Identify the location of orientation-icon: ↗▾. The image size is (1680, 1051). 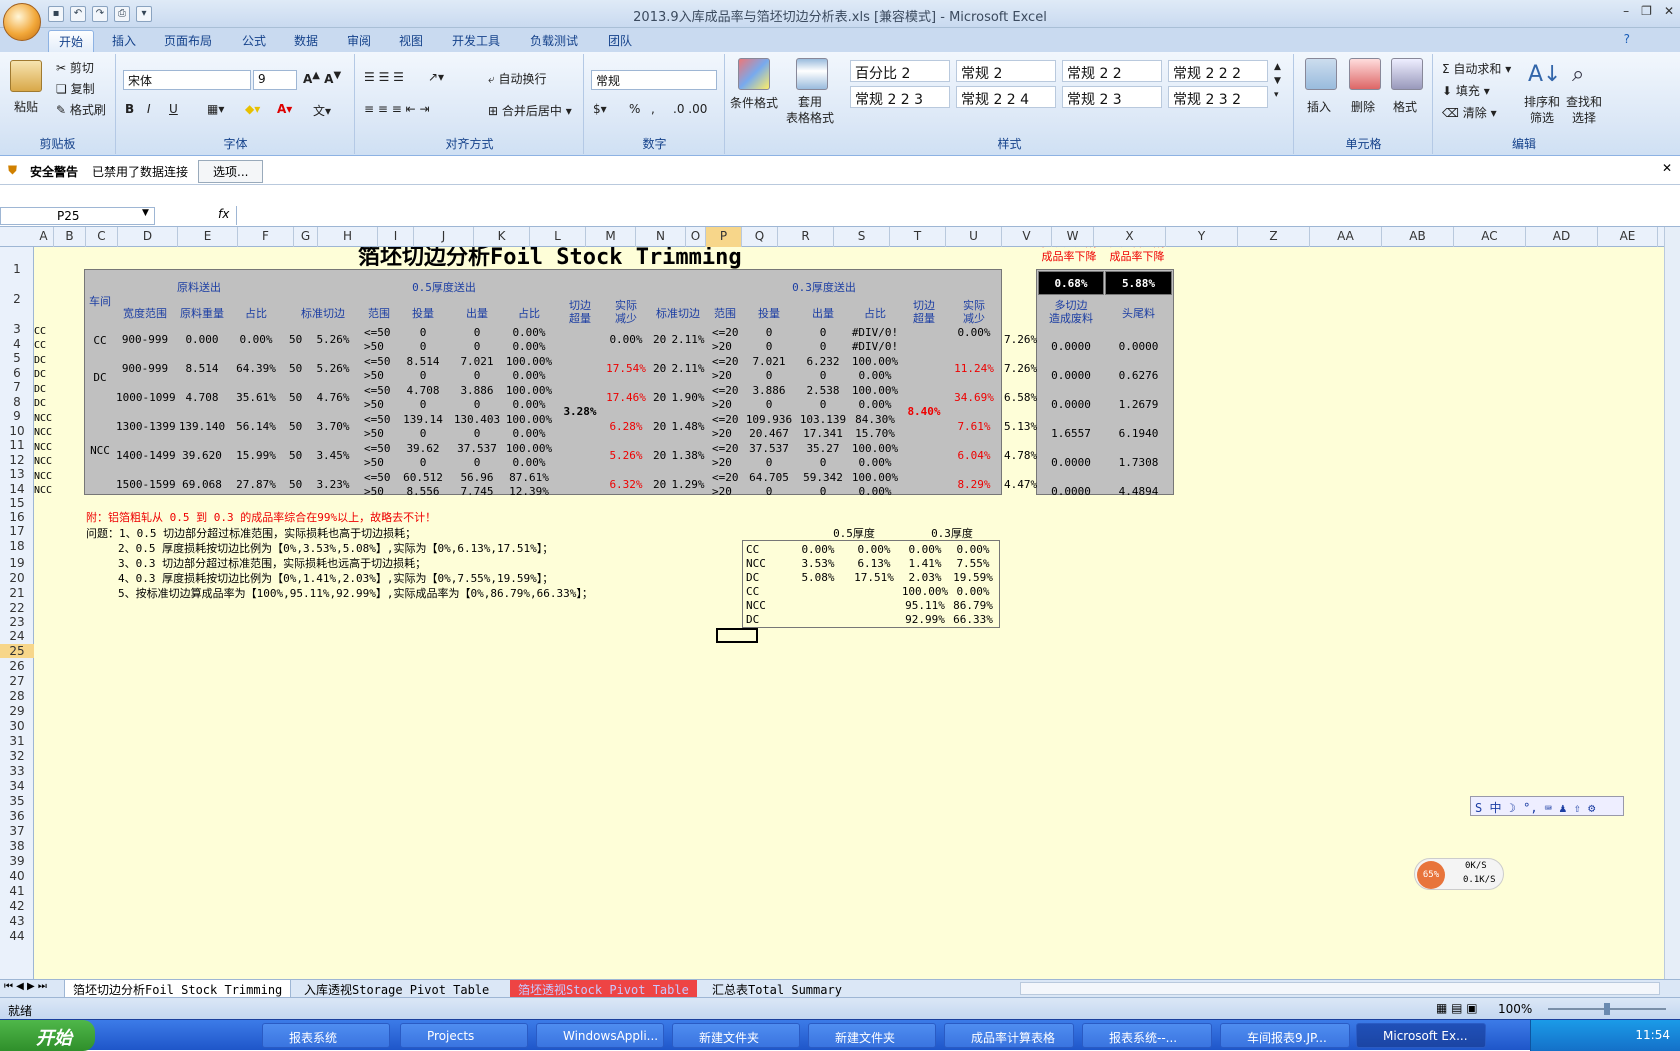
(436, 77).